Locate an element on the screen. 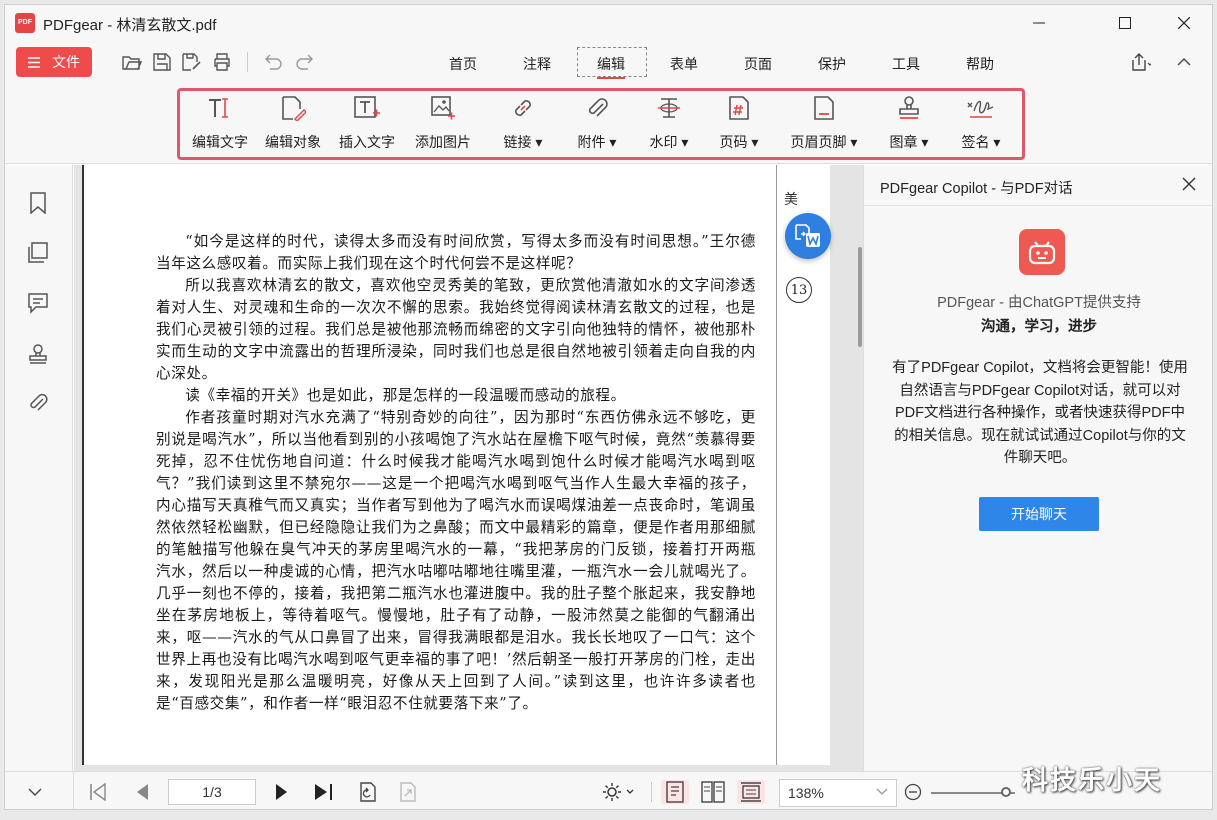 This screenshot has width=1217, height=820. insert-text-icon is located at coordinates (367, 107).